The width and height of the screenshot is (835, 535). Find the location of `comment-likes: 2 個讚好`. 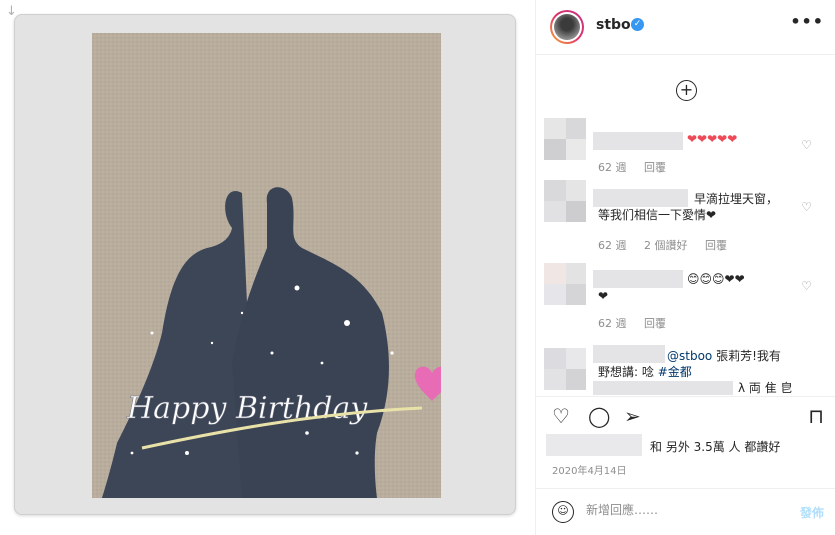

comment-likes: 2 個讚好 is located at coordinates (666, 245).